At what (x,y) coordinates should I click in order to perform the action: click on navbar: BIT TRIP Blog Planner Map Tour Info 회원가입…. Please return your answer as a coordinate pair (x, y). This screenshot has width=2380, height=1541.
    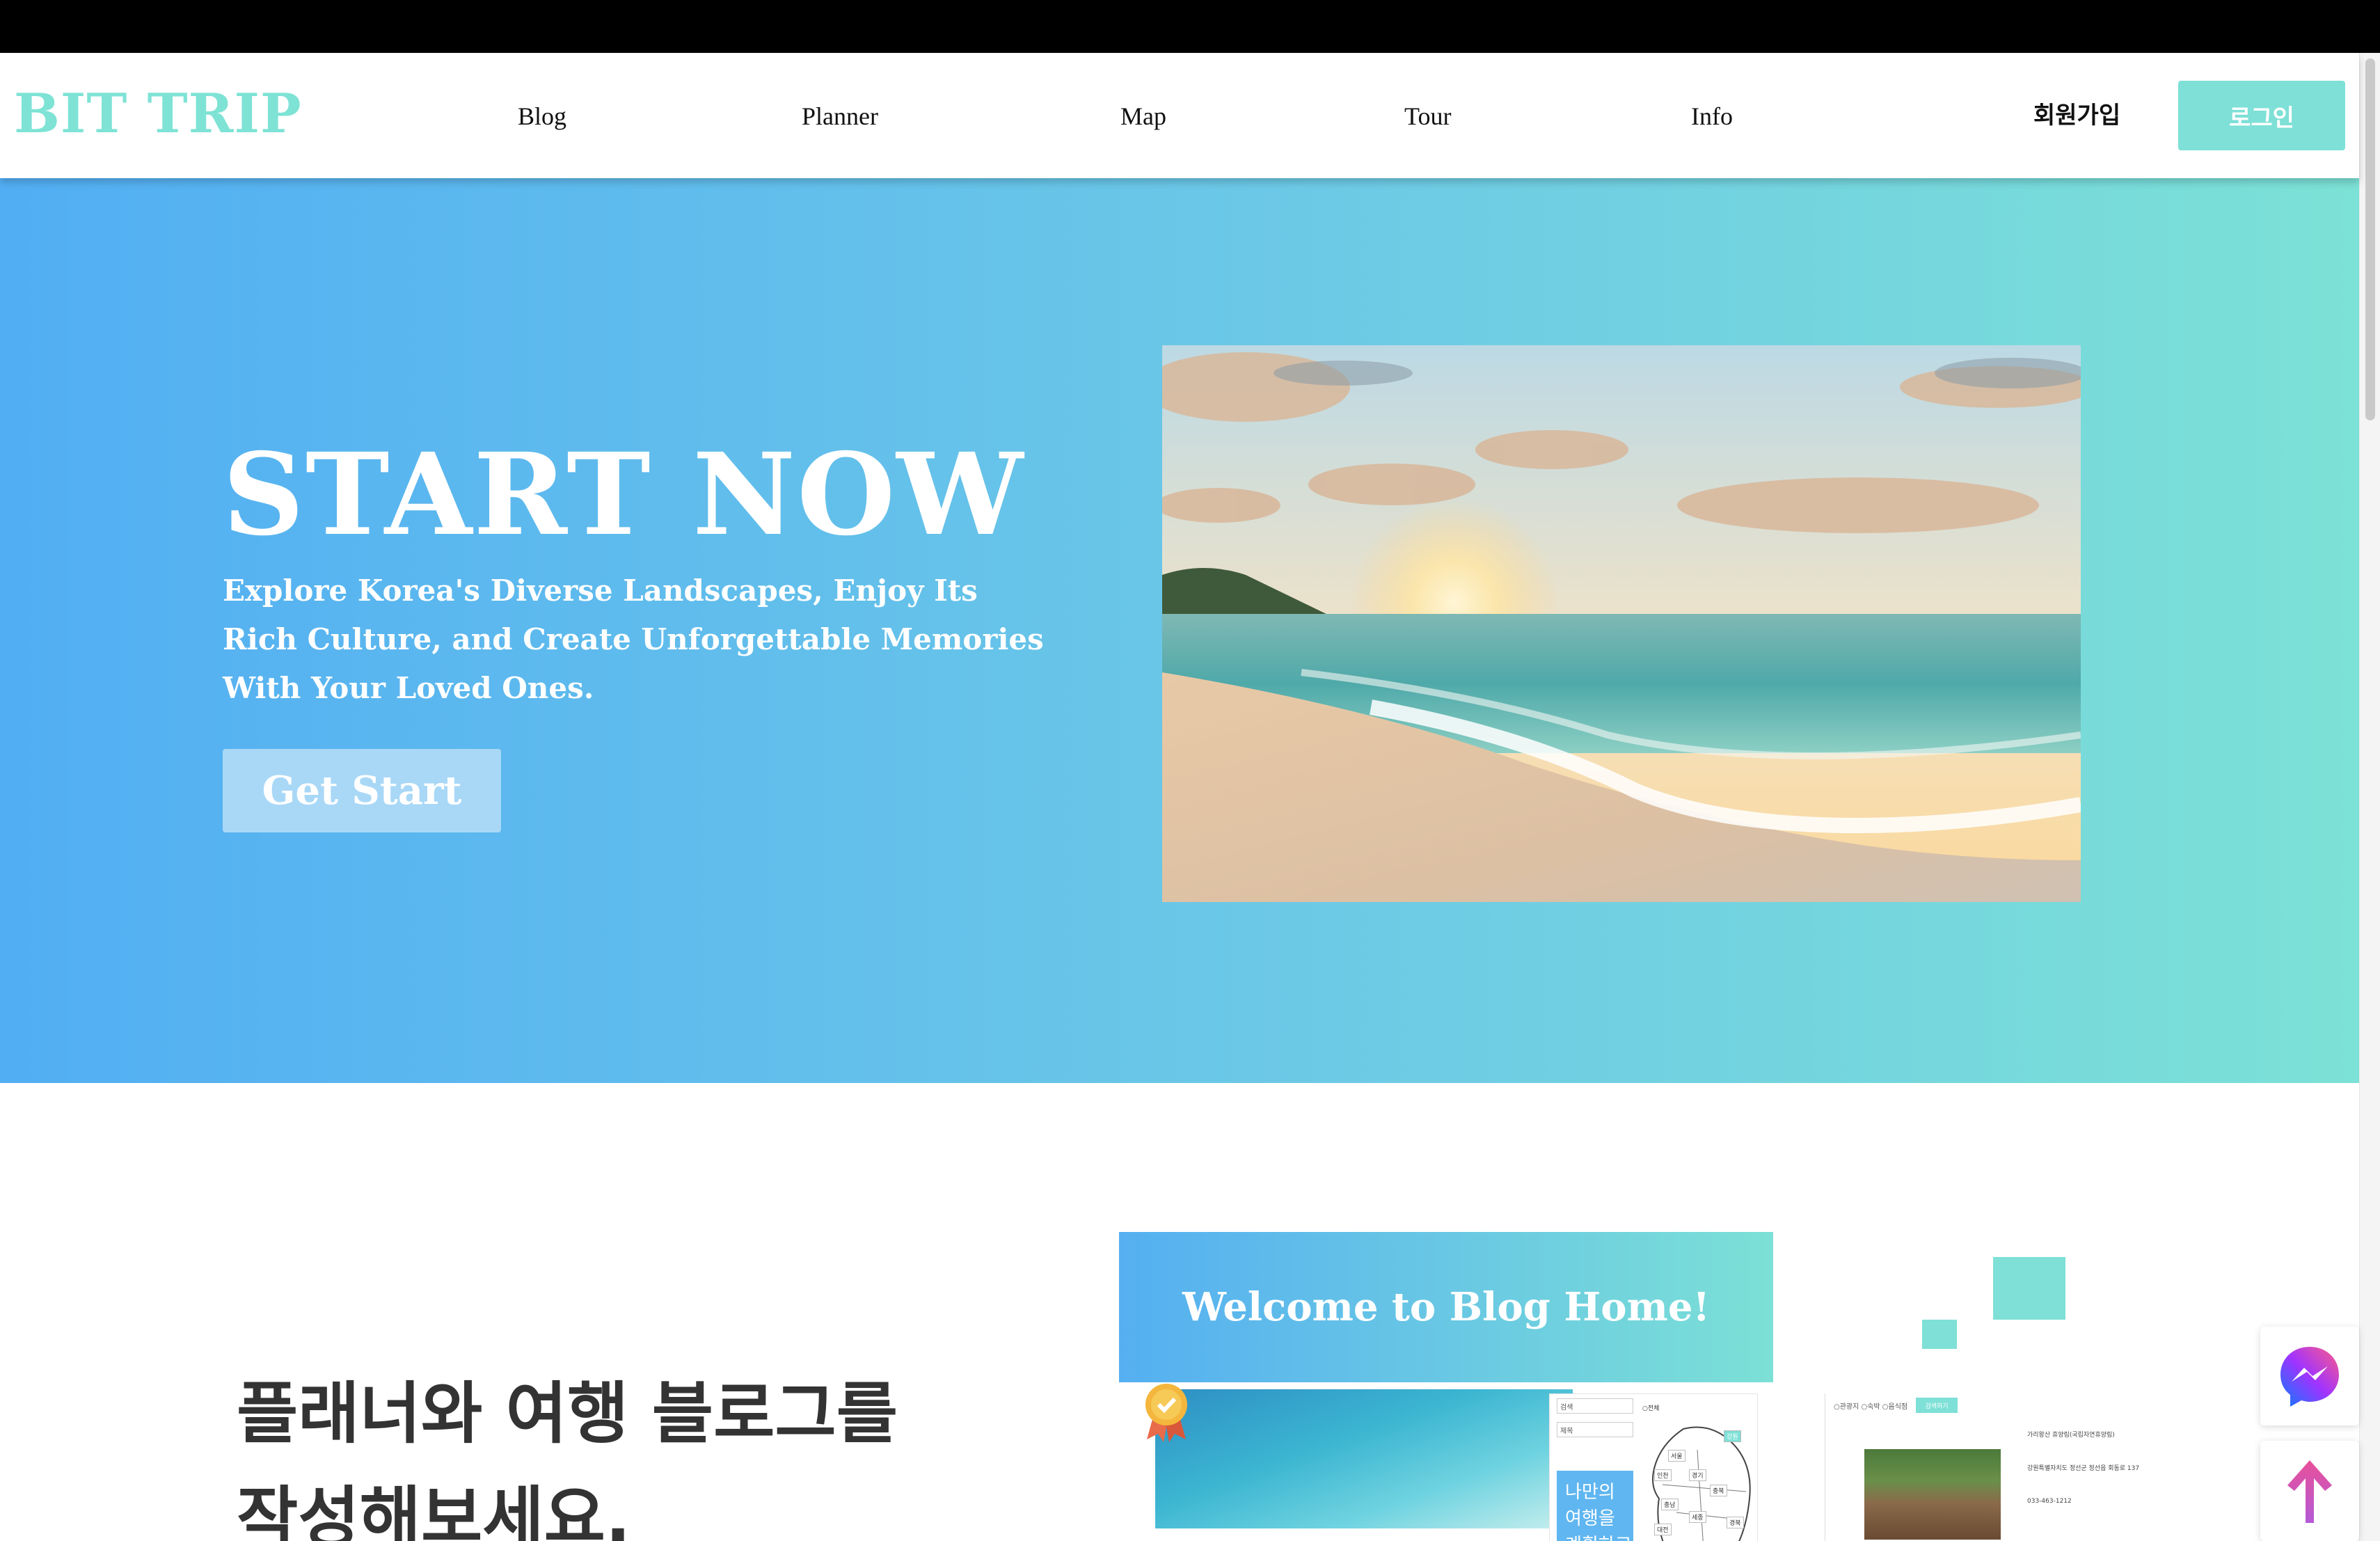
    Looking at the image, I should click on (1179, 115).